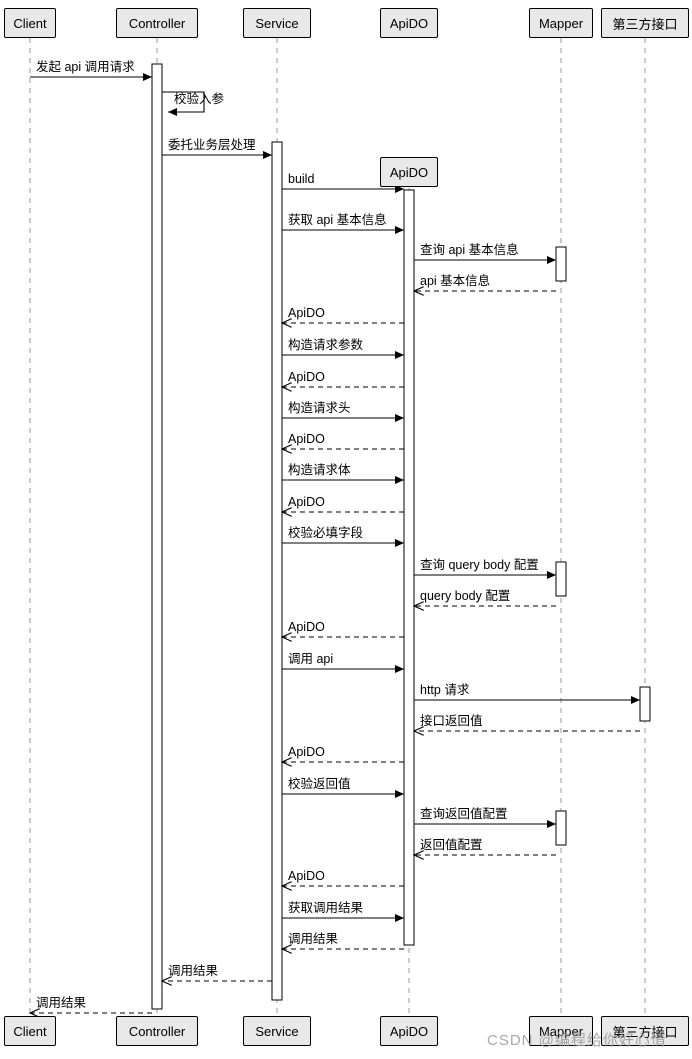  I want to click on message-label-9: ApiDO, so click(306, 377).